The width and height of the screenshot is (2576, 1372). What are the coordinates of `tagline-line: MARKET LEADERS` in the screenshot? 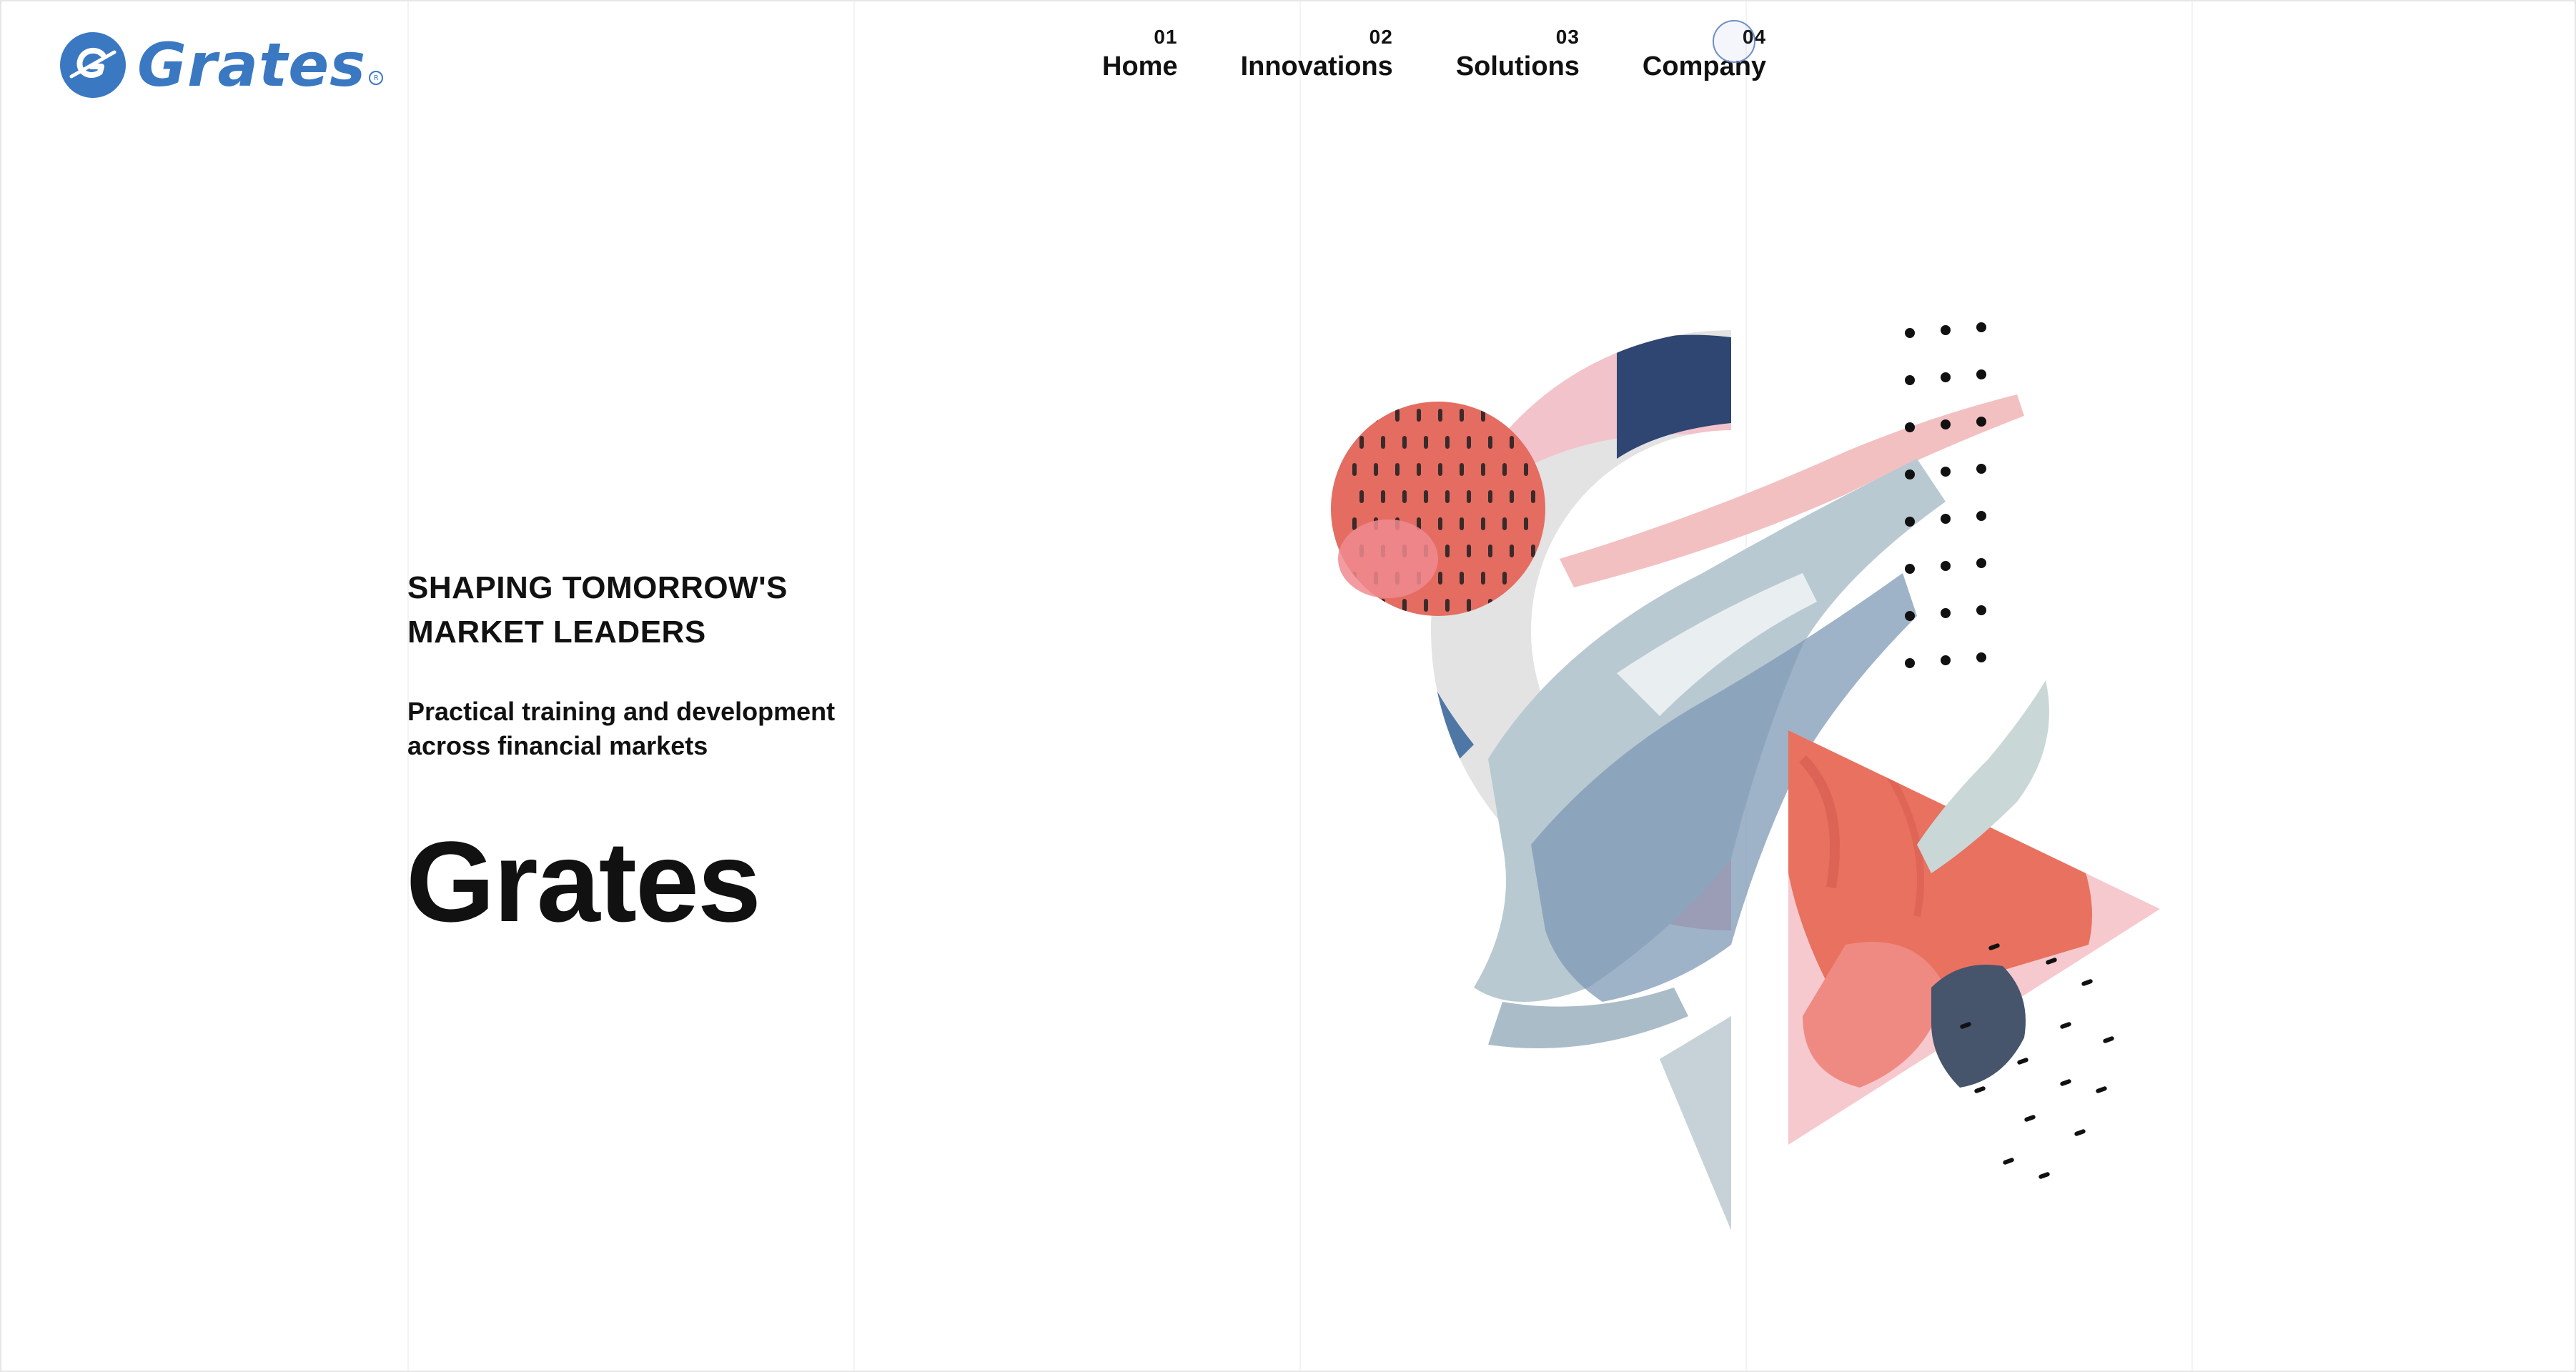 It's located at (557, 632).